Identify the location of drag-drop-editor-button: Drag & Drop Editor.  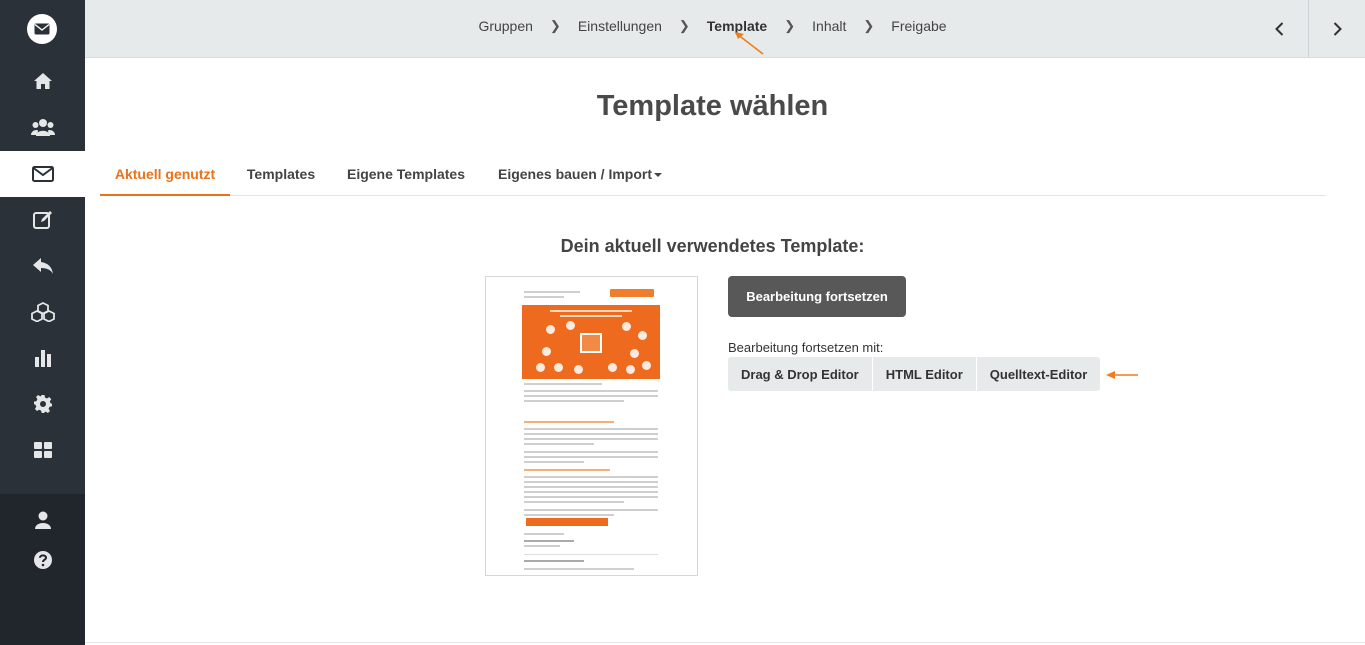
(800, 374).